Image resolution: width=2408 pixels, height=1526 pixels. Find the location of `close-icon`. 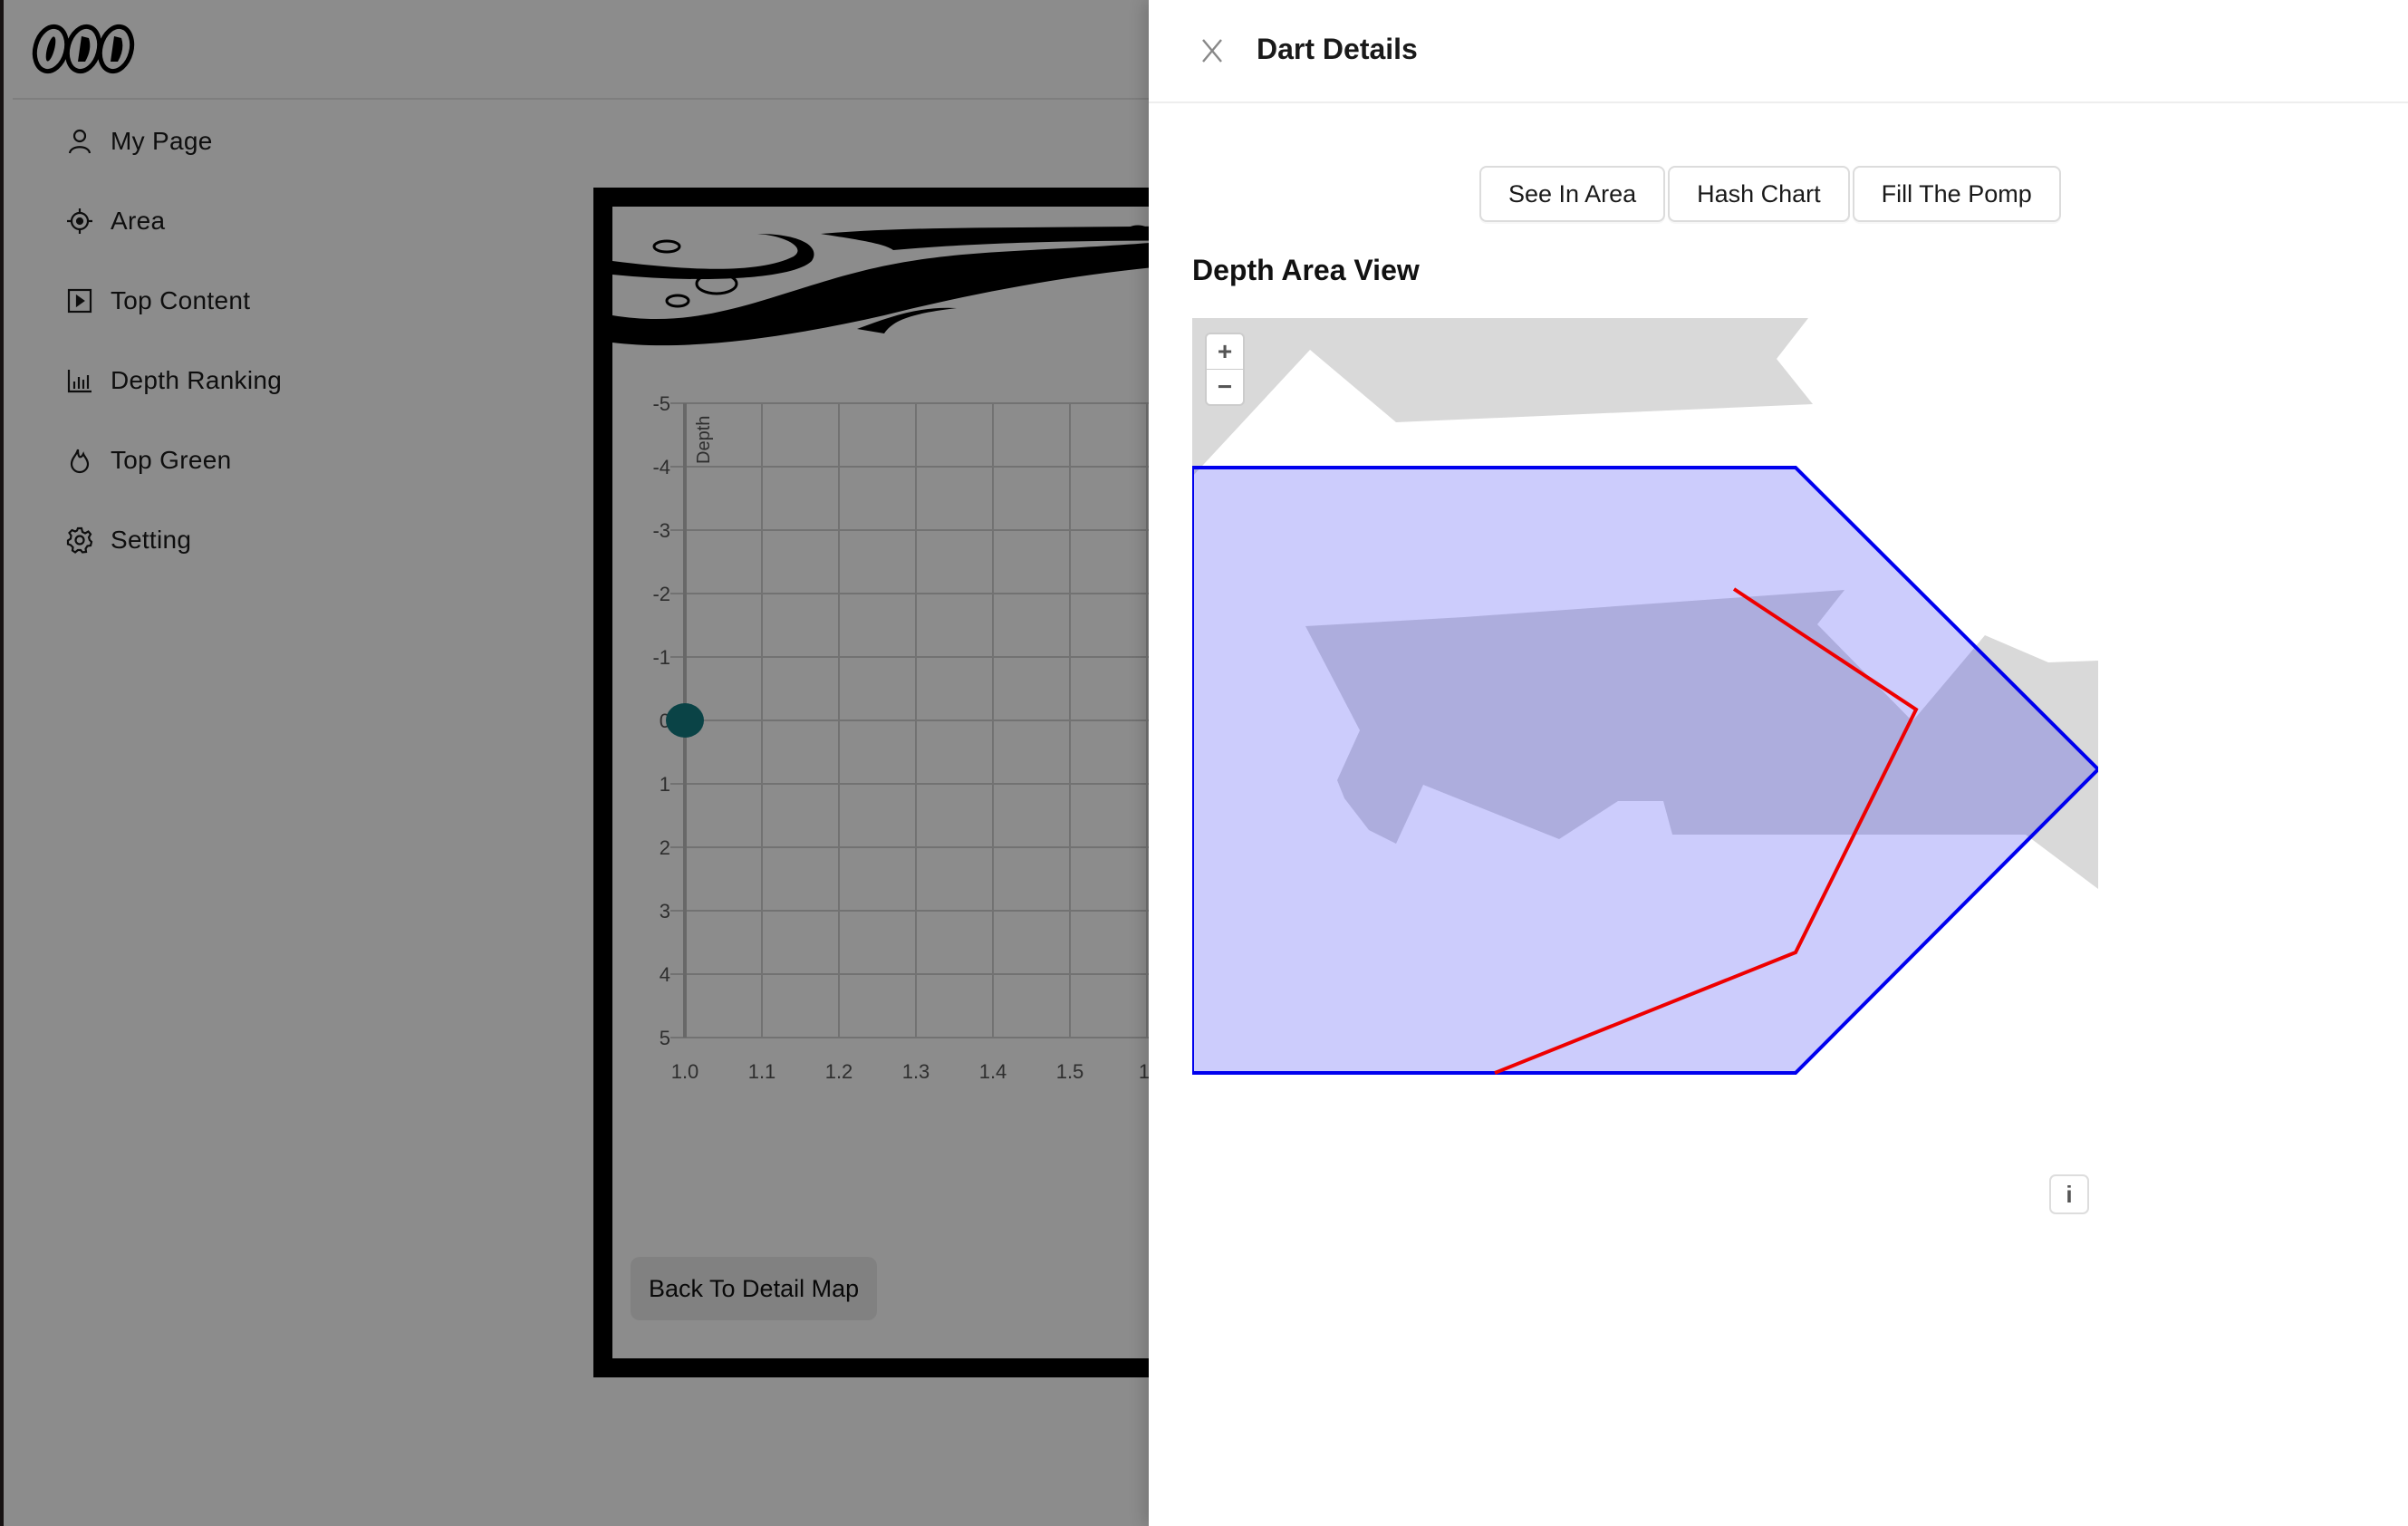

close-icon is located at coordinates (1212, 51).